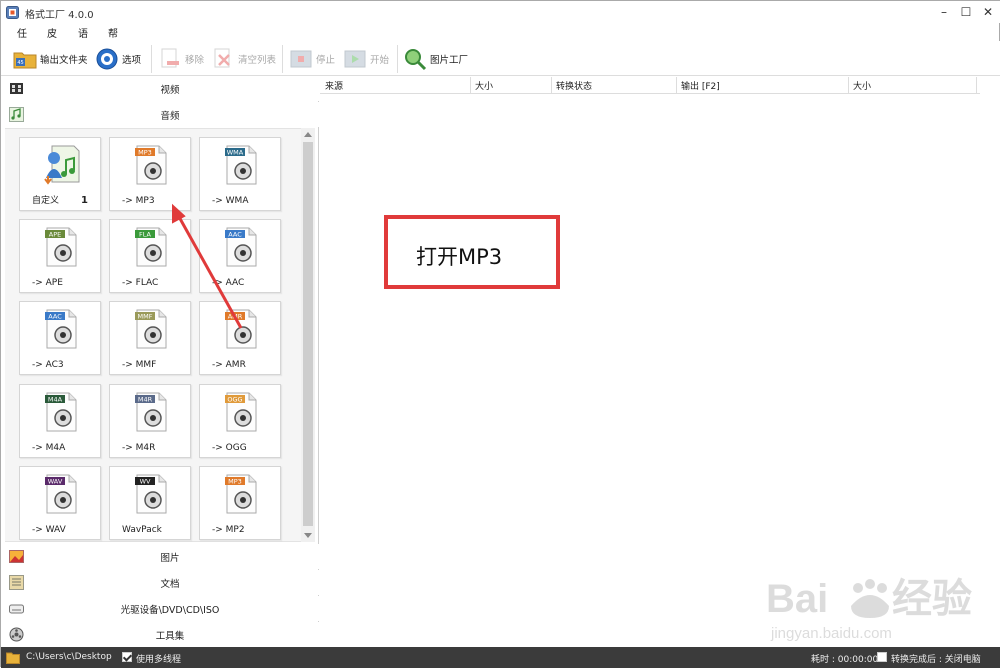 This screenshot has height=668, width=1000. I want to click on task-count-badge: 1, so click(84, 200).